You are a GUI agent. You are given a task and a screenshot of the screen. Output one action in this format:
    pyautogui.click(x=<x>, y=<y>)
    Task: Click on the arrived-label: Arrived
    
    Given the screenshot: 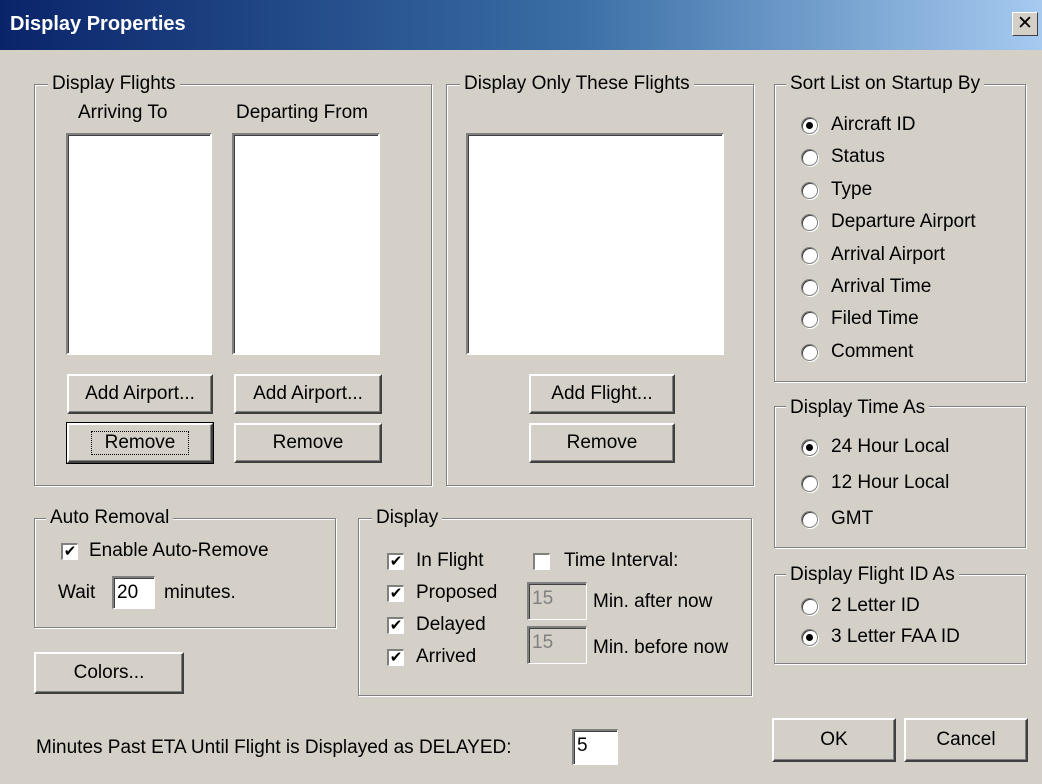 What is the action you would take?
    pyautogui.click(x=446, y=656)
    